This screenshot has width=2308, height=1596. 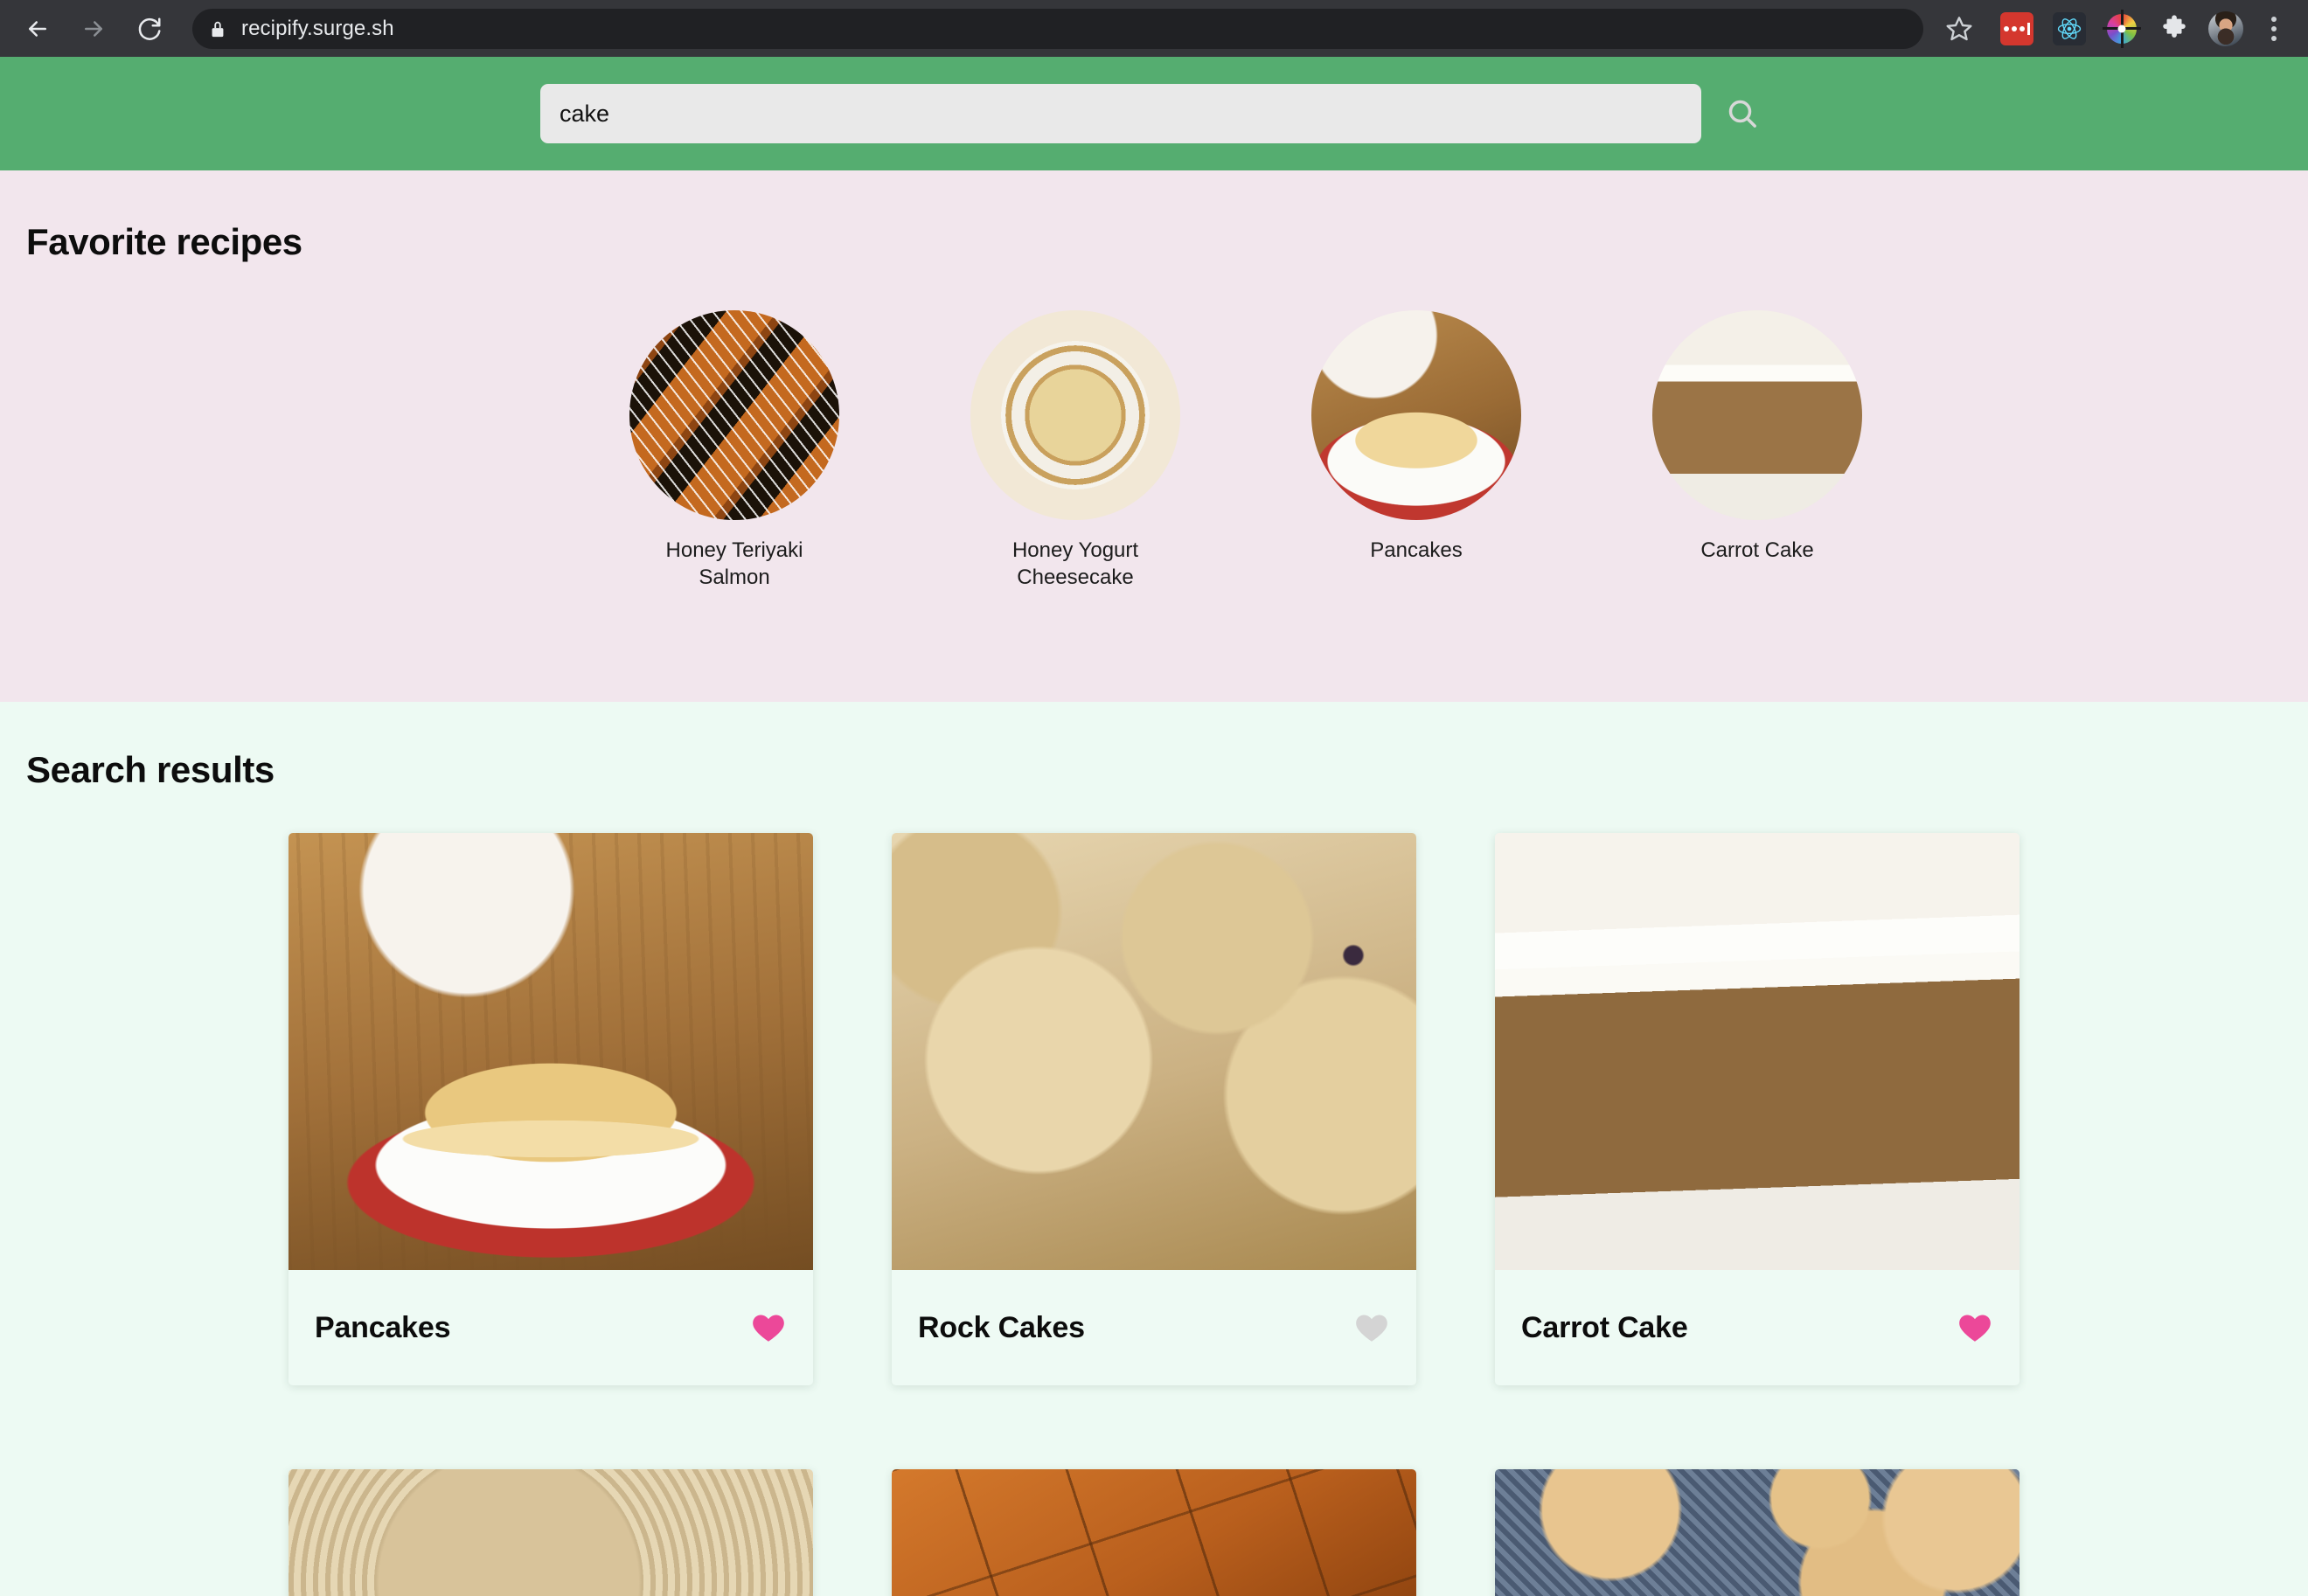 What do you see at coordinates (2122, 28) in the screenshot?
I see `color-picker-extension-icon` at bounding box center [2122, 28].